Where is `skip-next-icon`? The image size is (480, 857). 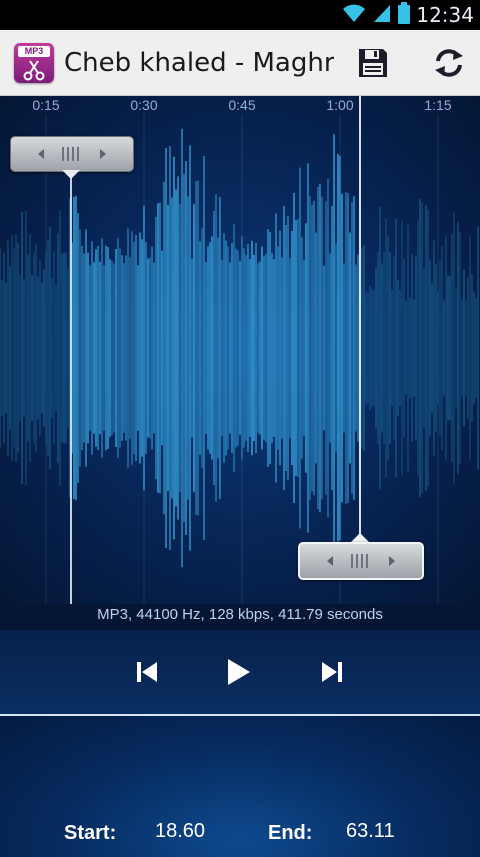 skip-next-icon is located at coordinates (332, 672).